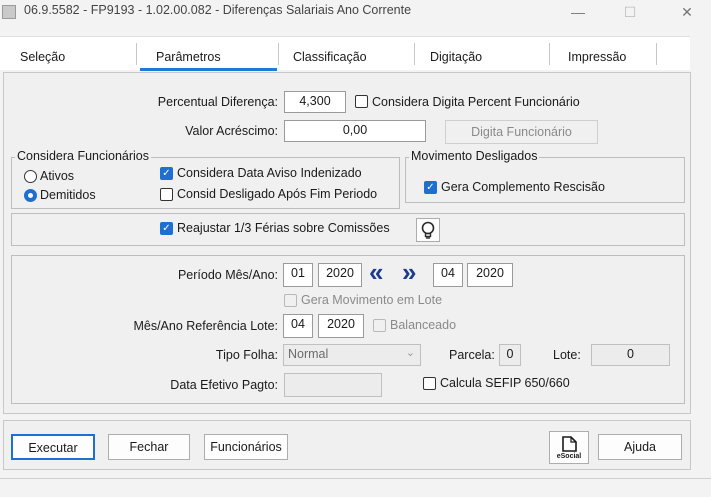 The width and height of the screenshot is (711, 497). I want to click on minimize-button: —, so click(578, 12).